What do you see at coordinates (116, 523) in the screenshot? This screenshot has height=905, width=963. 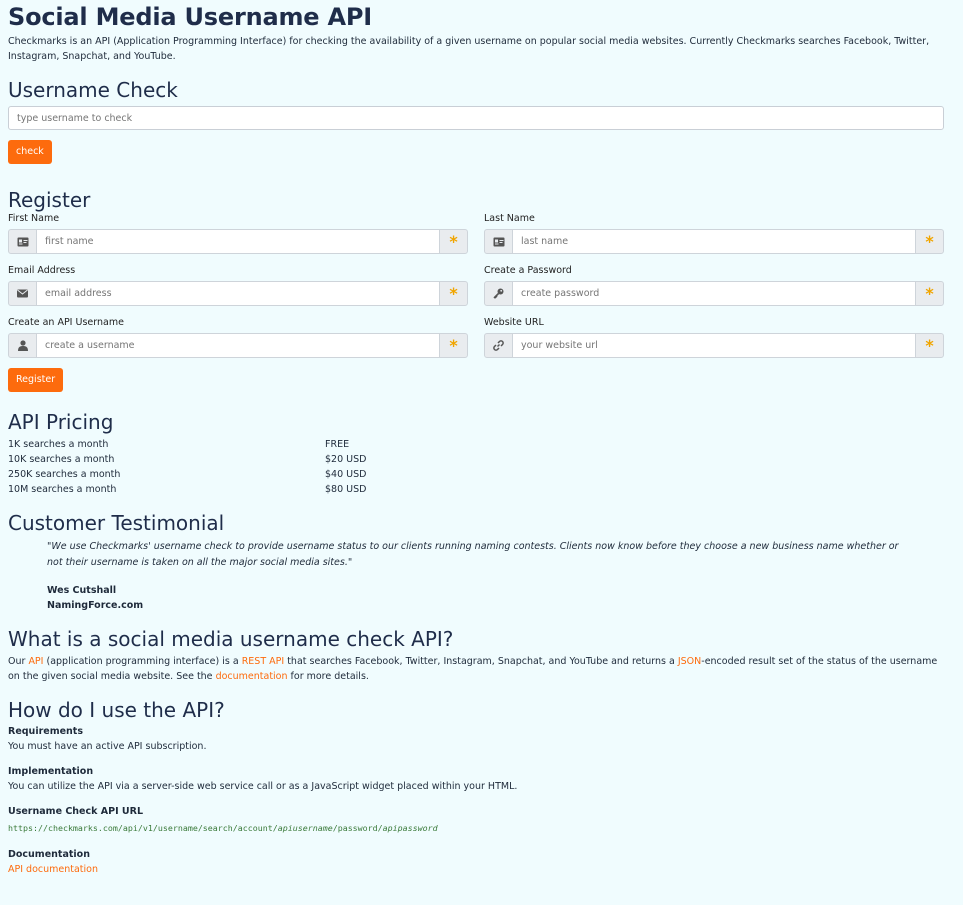 I see `testimonial-heading: Customer Testimonial` at bounding box center [116, 523].